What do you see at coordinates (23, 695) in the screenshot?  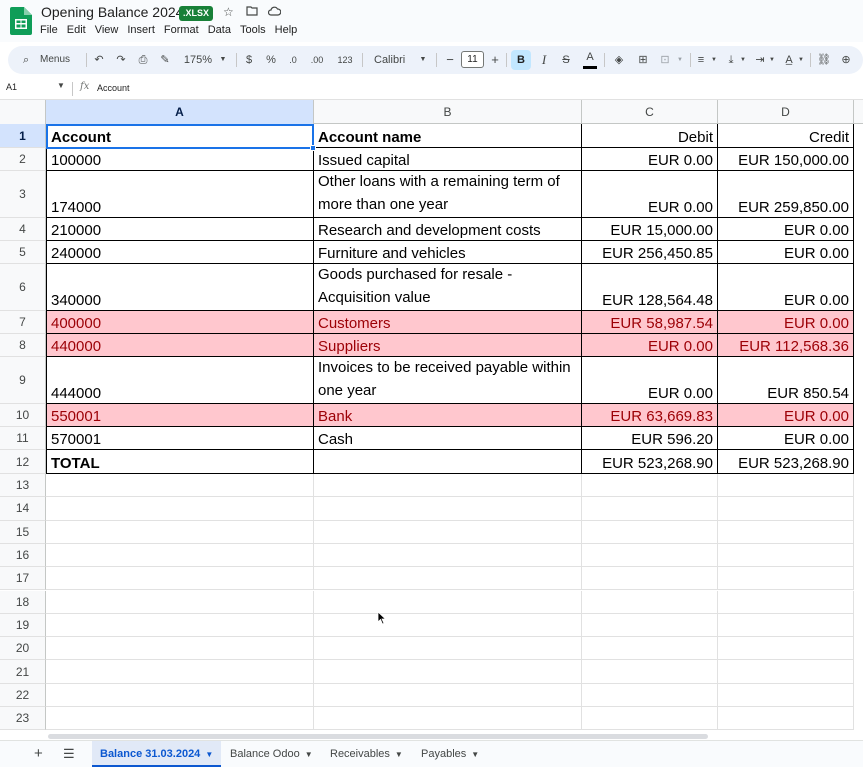 I see `row-header: 22` at bounding box center [23, 695].